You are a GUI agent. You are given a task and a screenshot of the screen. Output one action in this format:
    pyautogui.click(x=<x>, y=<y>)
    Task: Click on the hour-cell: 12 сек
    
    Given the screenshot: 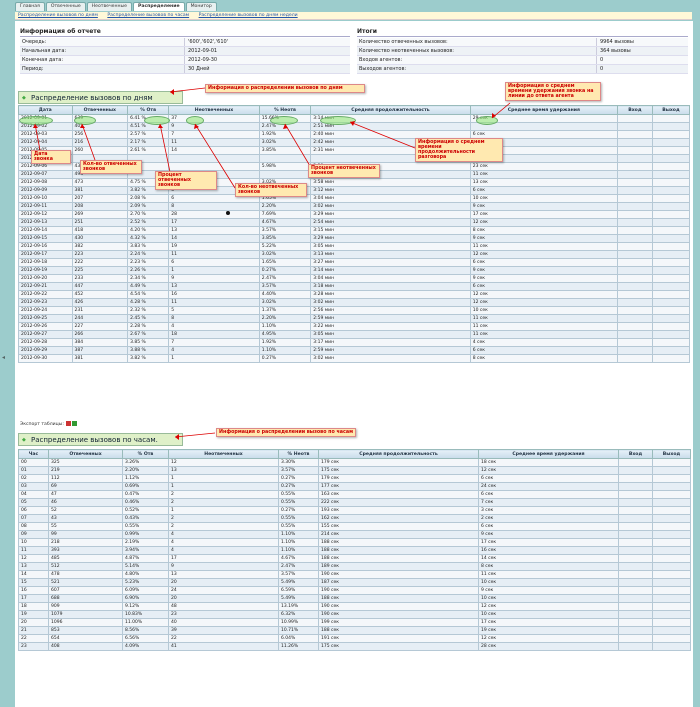 What is the action you would take?
    pyautogui.click(x=548, y=606)
    